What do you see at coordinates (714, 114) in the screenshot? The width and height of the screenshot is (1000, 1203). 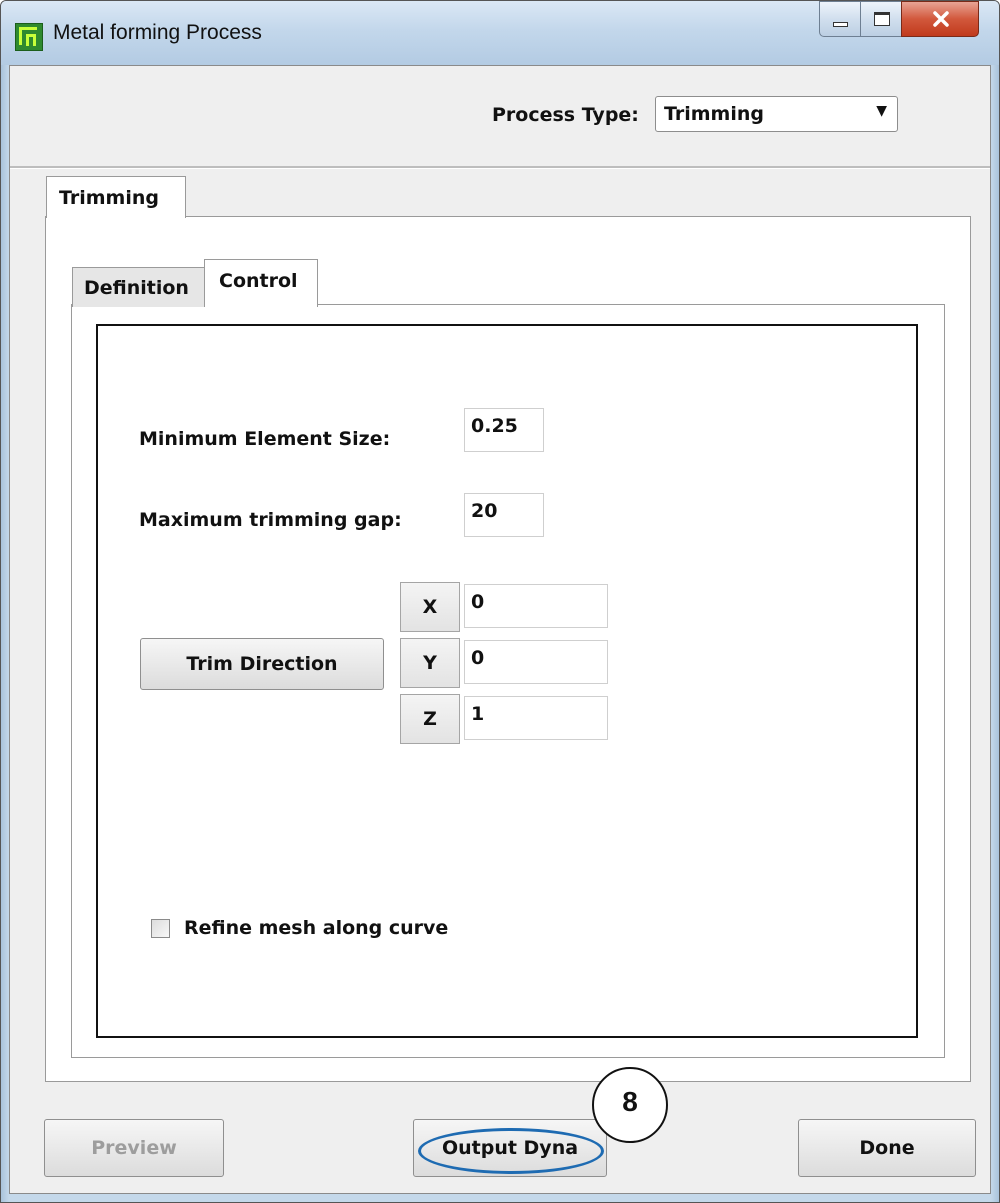 I see `process-type-value: Trimming` at bounding box center [714, 114].